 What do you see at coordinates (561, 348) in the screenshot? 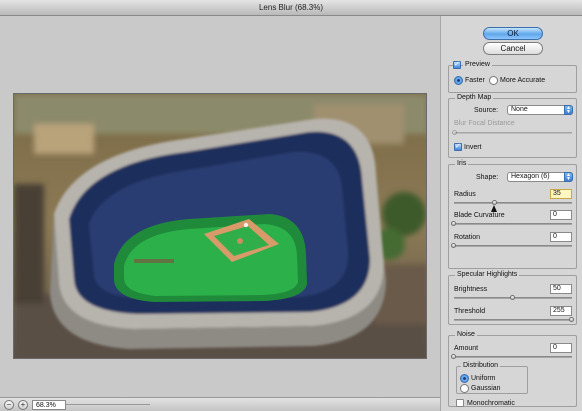
I see `amount-field: 0` at bounding box center [561, 348].